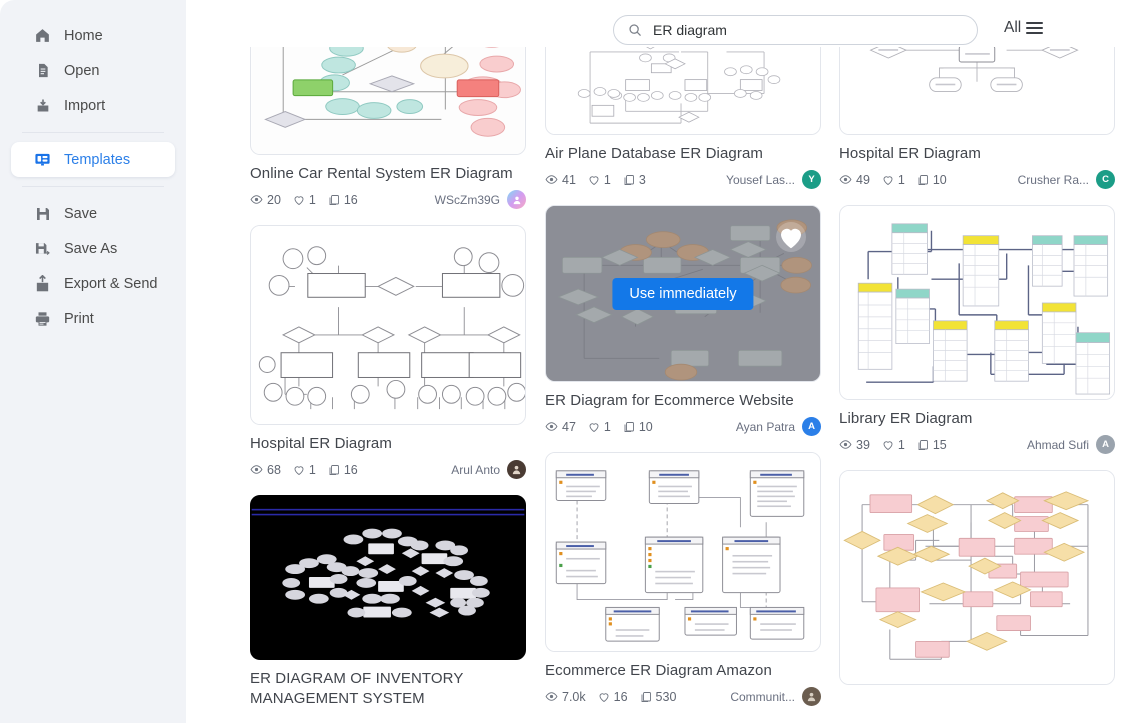 This screenshot has width=1142, height=723. Describe the element at coordinates (93, 132) in the screenshot. I see `sidebar-divider-top` at that location.